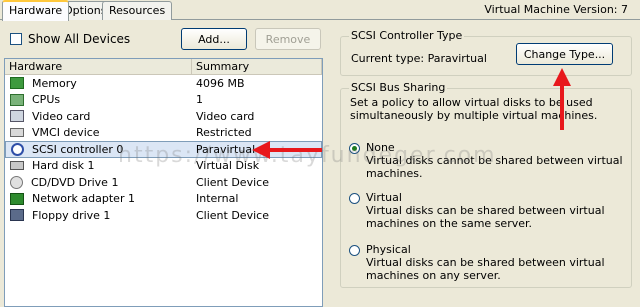 The width and height of the screenshot is (640, 307). I want to click on radio-none, so click(354, 148).